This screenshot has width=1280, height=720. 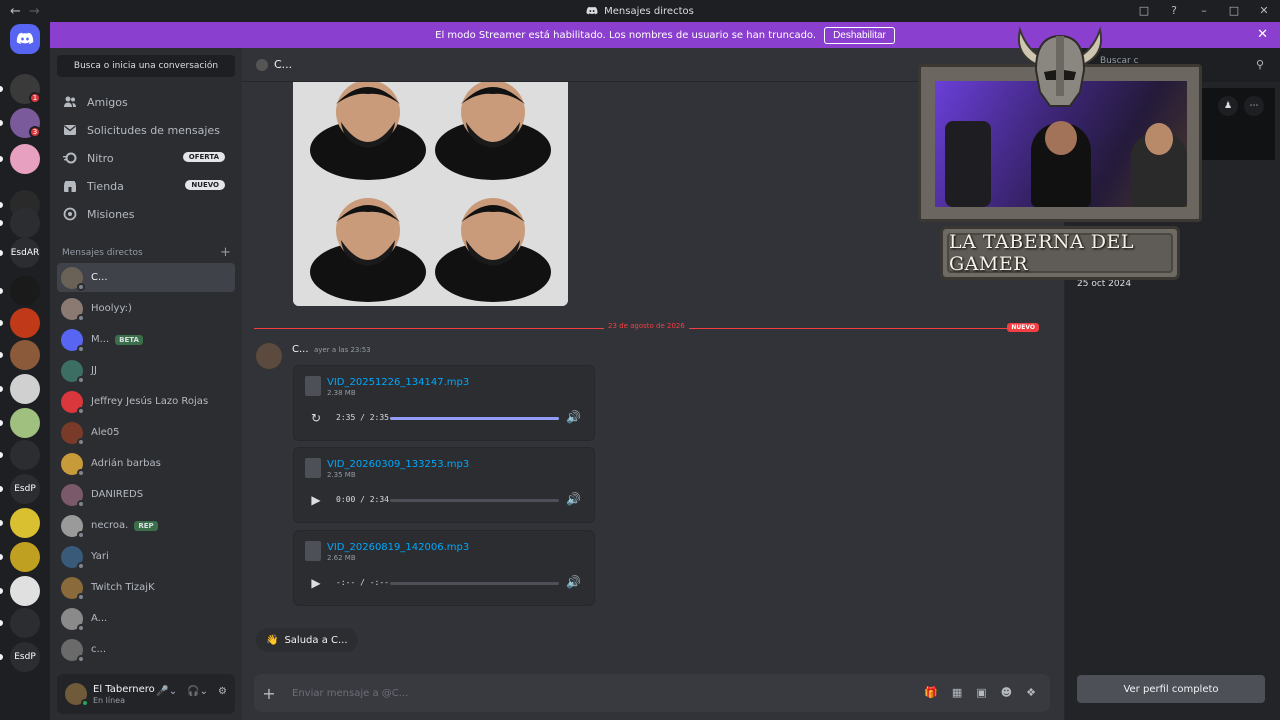 What do you see at coordinates (146, 339) in the screenshot?
I see `dm-item: M... BETA` at bounding box center [146, 339].